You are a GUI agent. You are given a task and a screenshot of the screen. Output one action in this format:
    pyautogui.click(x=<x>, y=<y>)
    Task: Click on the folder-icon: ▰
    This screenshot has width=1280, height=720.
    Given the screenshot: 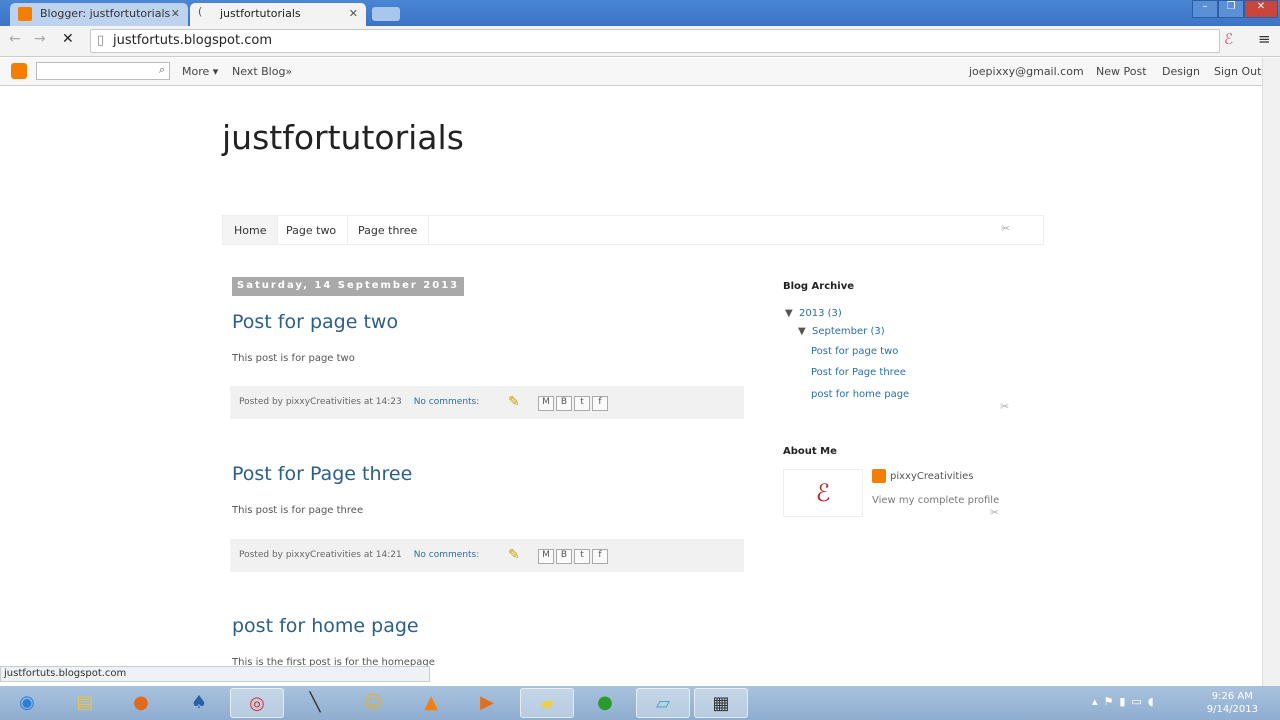 What is the action you would take?
    pyautogui.click(x=547, y=703)
    